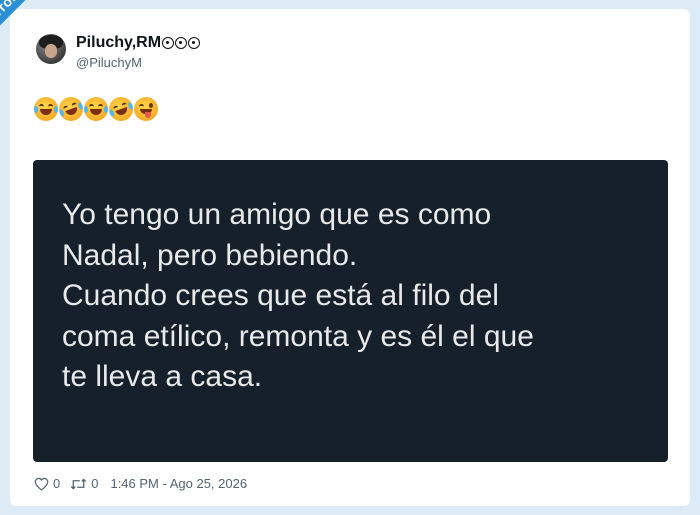  I want to click on like-button: 0, so click(47, 483).